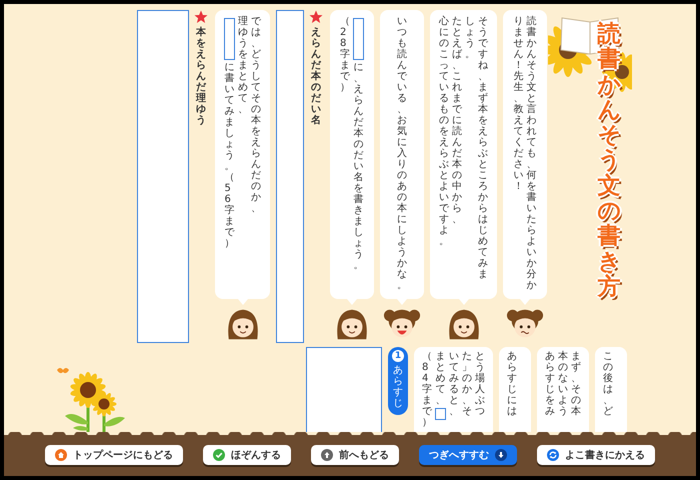 The image size is (700, 480). What do you see at coordinates (553, 455) in the screenshot?
I see `rotate-icon` at bounding box center [553, 455].